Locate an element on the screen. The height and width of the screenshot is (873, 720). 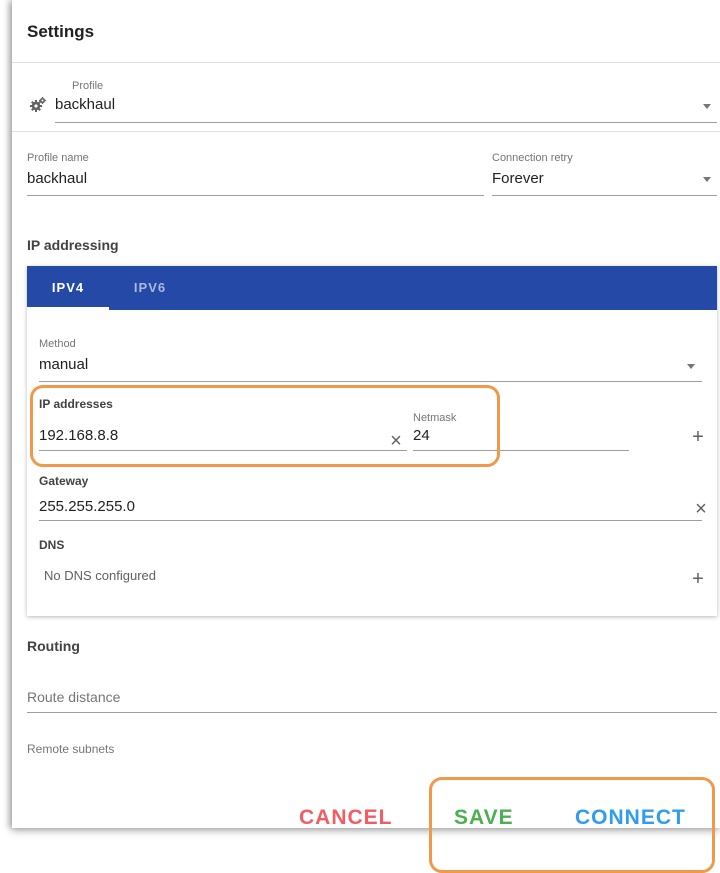
ip-tabs: IPV4 IPV6 is located at coordinates (372, 288).